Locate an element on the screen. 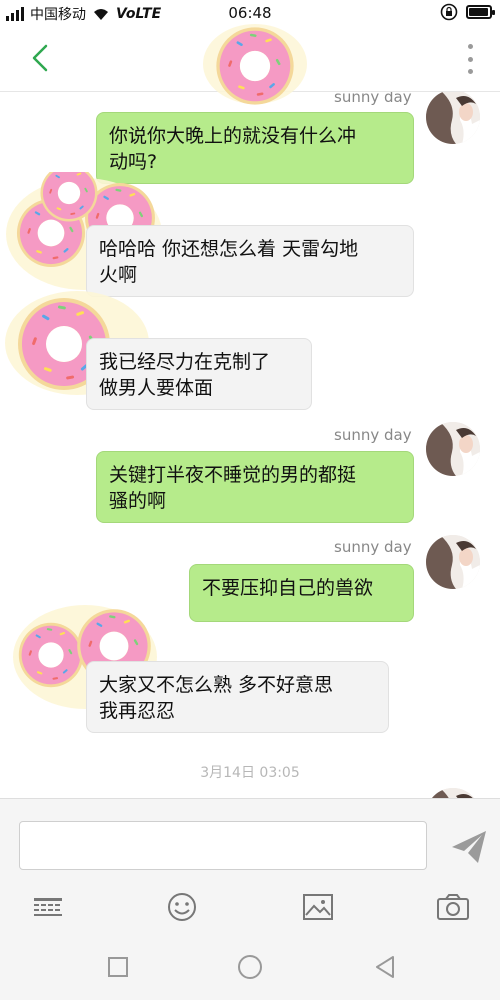 The width and height of the screenshot is (500, 1000). message-bubble-received: 我已经尽力在克制了 做男人要体面 is located at coordinates (199, 374).